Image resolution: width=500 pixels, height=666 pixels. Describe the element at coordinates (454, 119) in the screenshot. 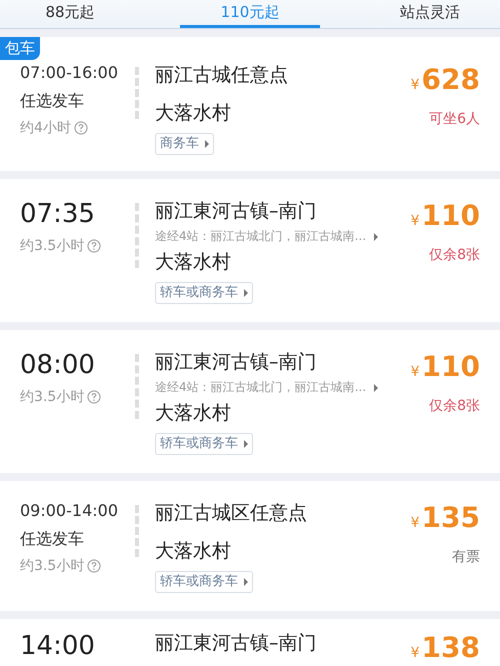

I see `availability-text: 可坐6人` at that location.